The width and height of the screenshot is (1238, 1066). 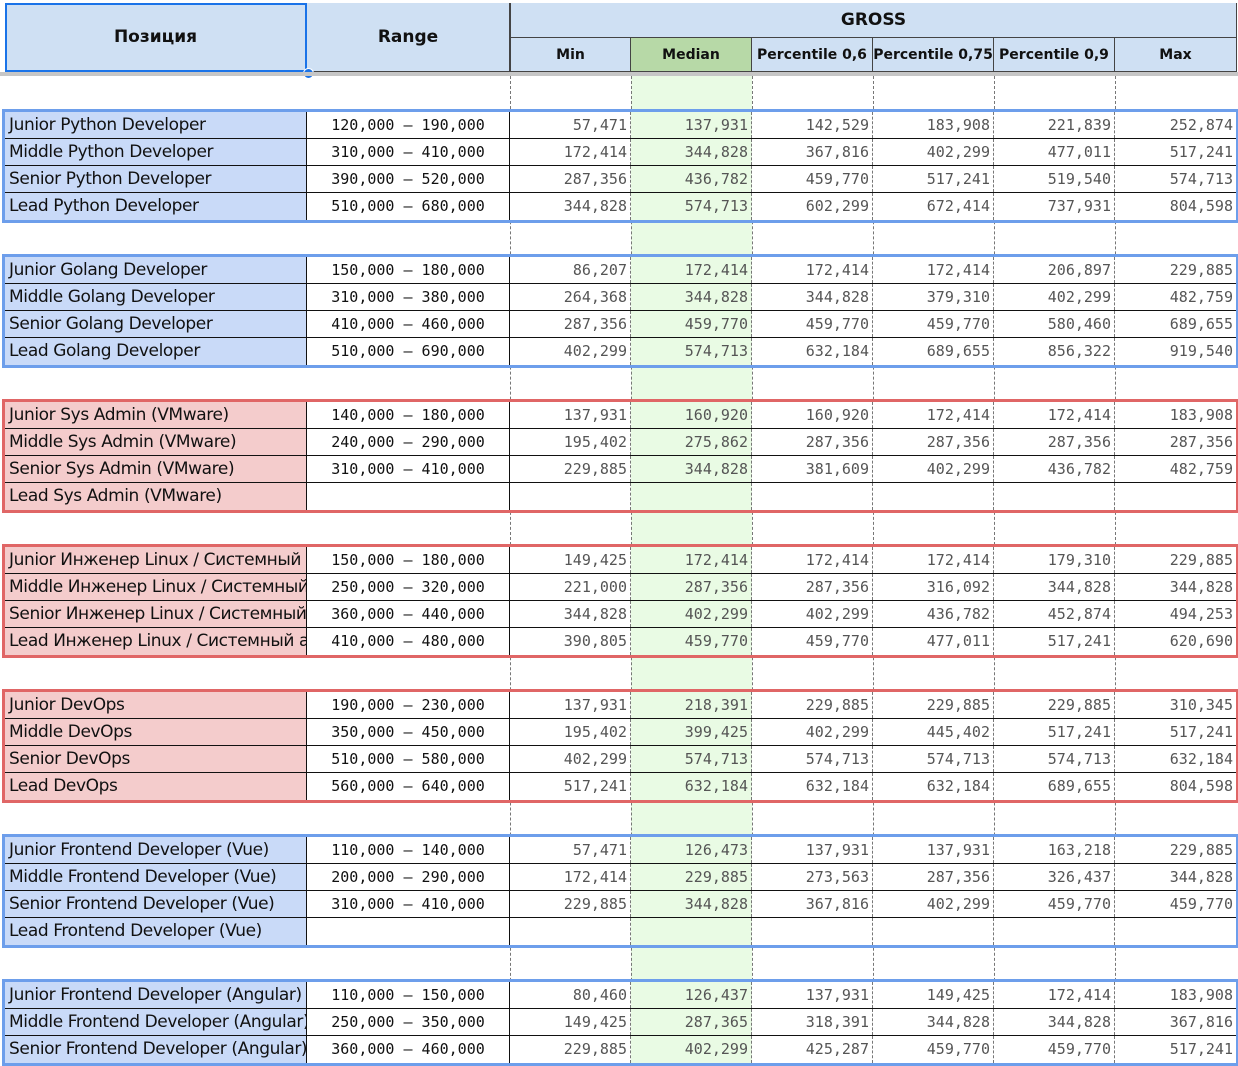 I want to click on percentile-09-cell: 206,897, so click(x=1054, y=270).